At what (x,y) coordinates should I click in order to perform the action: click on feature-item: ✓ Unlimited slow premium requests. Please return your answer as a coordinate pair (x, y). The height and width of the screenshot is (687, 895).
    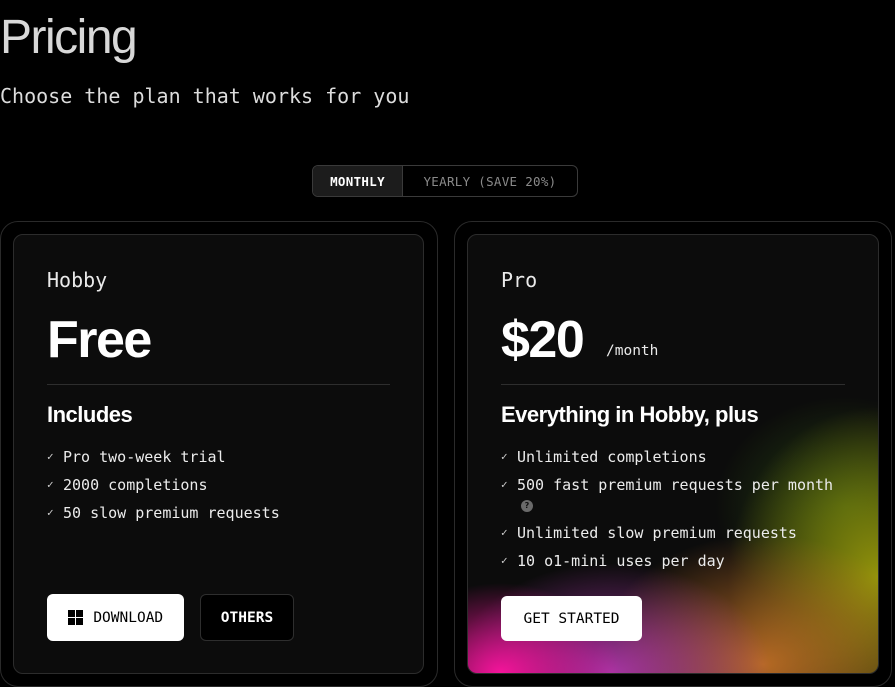
    Looking at the image, I should click on (673, 533).